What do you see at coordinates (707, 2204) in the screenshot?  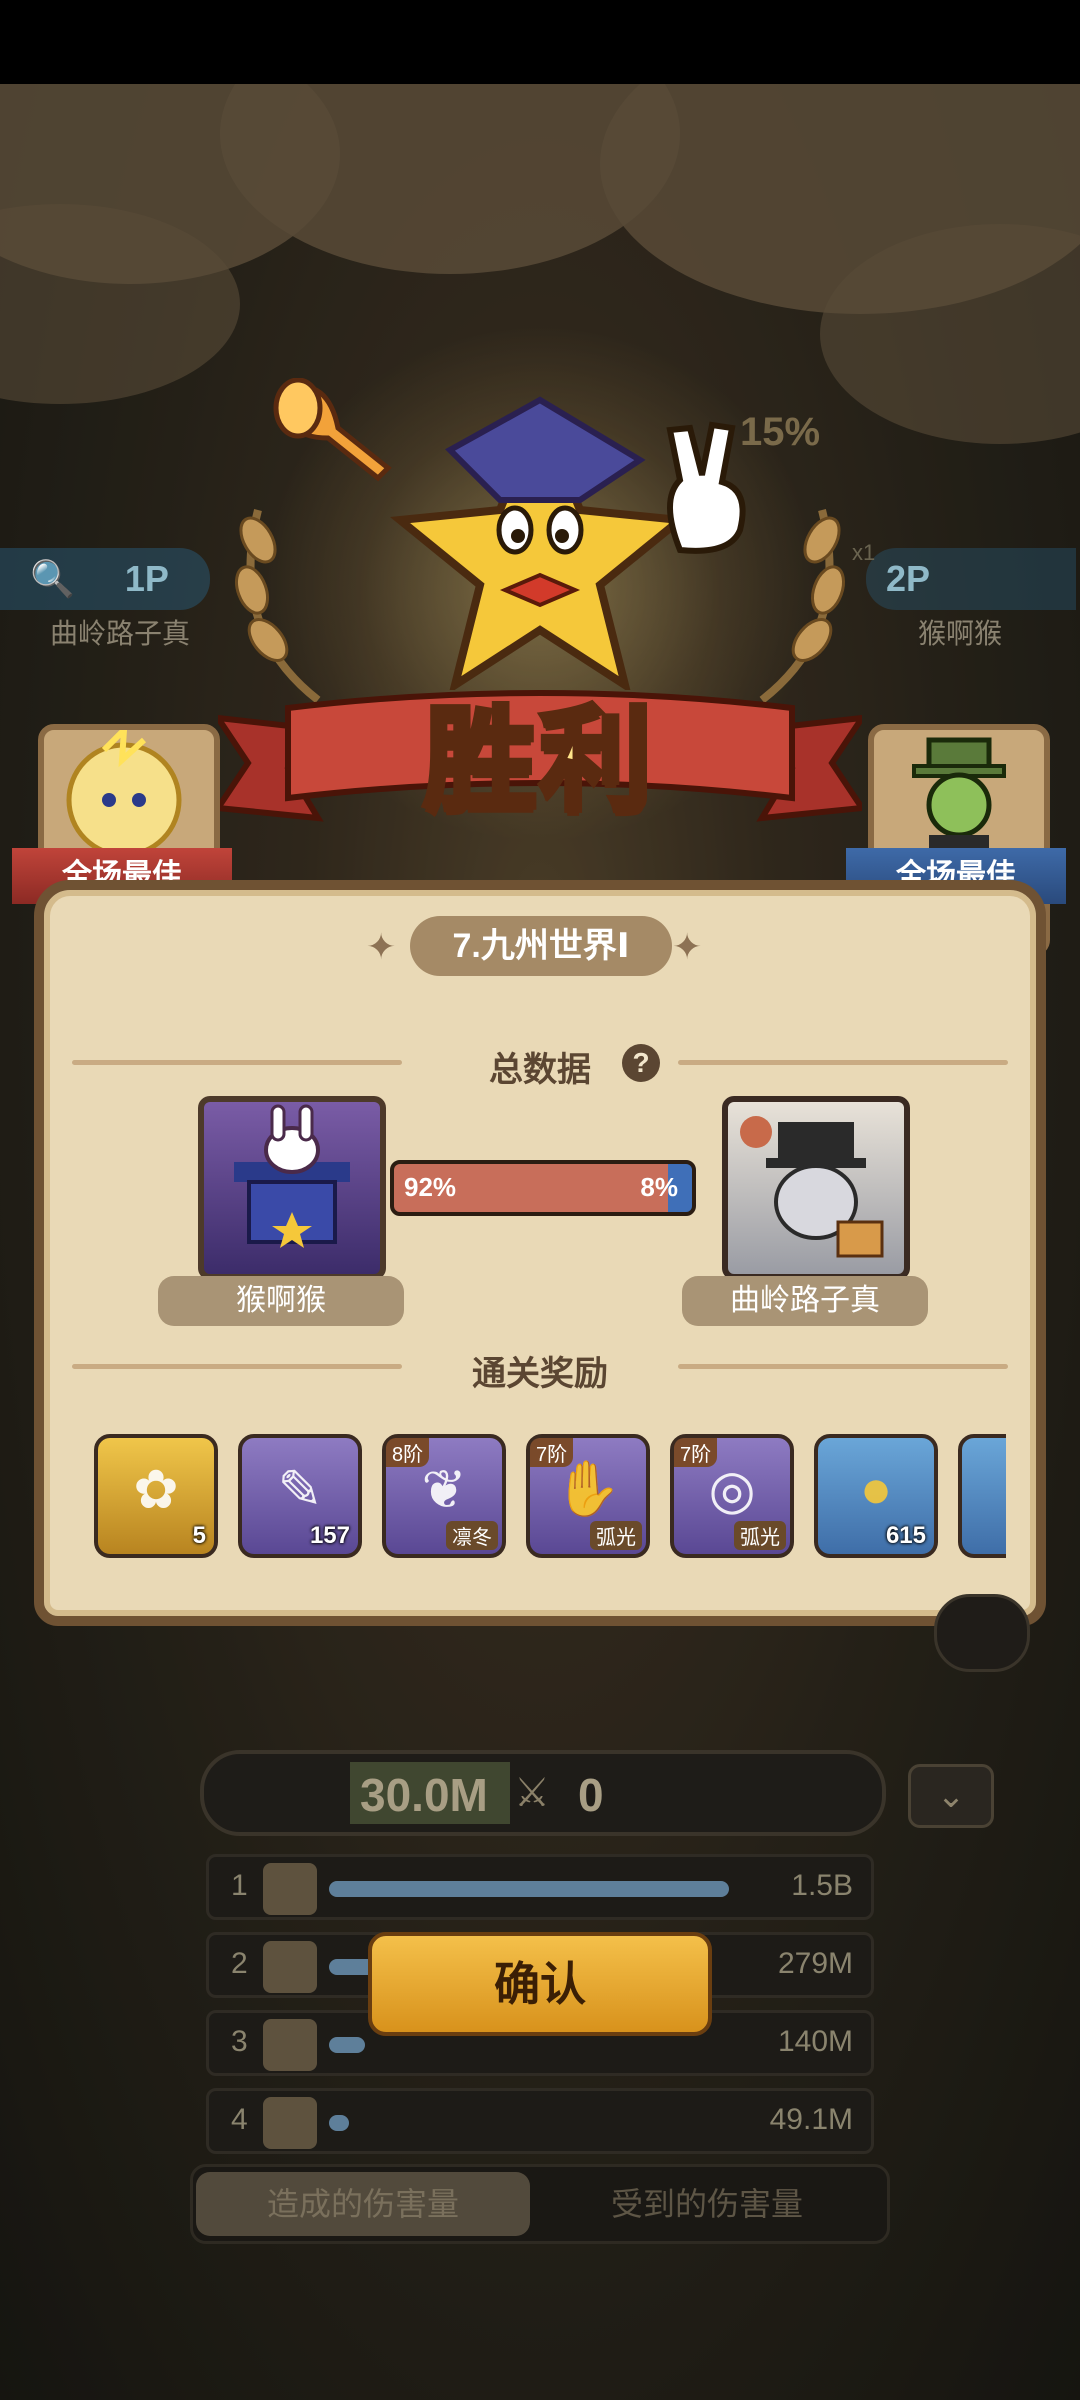 I see `tab-damage-taken: 受到的伤害量` at bounding box center [707, 2204].